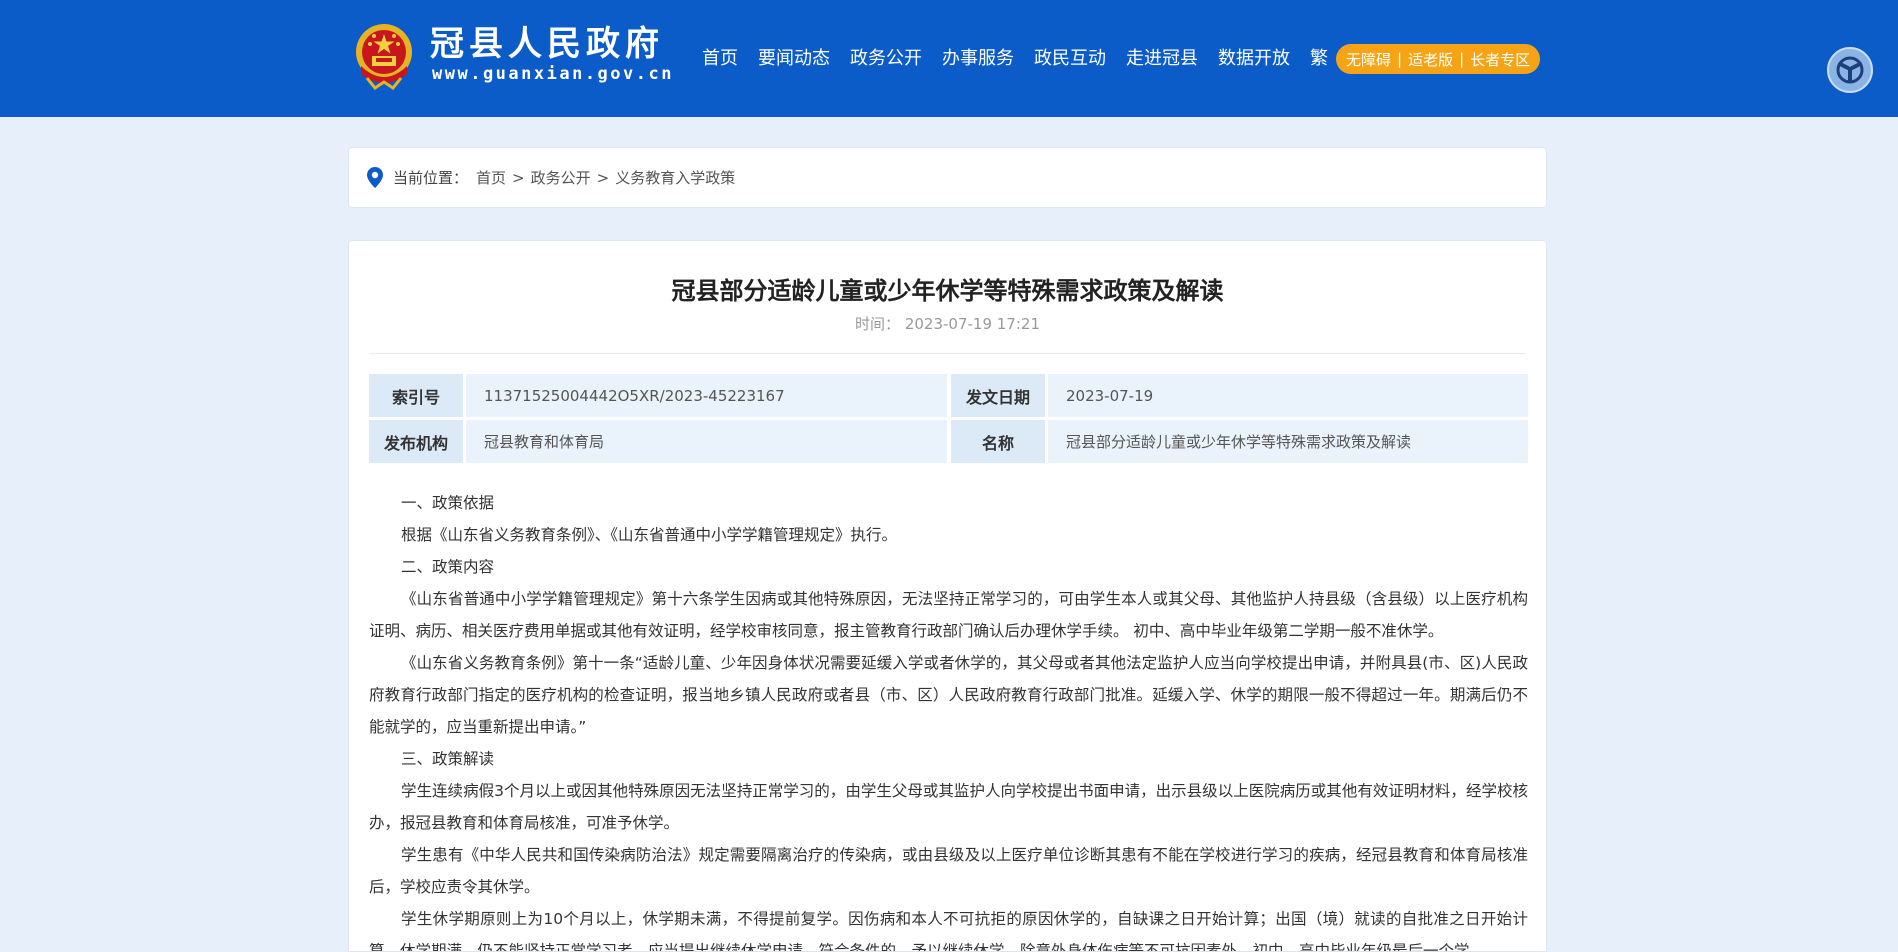 The height and width of the screenshot is (952, 1898). What do you see at coordinates (706, 441) in the screenshot?
I see `meta-org-value: 冠县教育和体育局` at bounding box center [706, 441].